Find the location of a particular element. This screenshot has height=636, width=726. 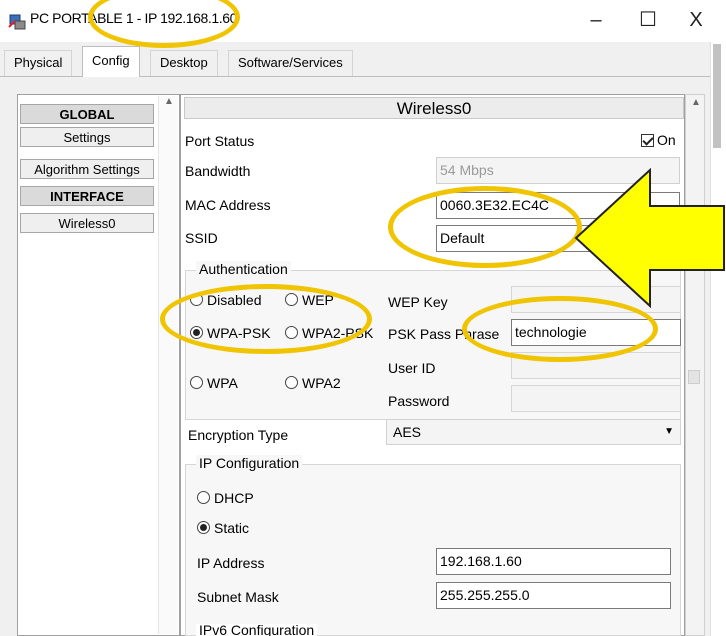

pointer-arrow-icon is located at coordinates (649, 238).